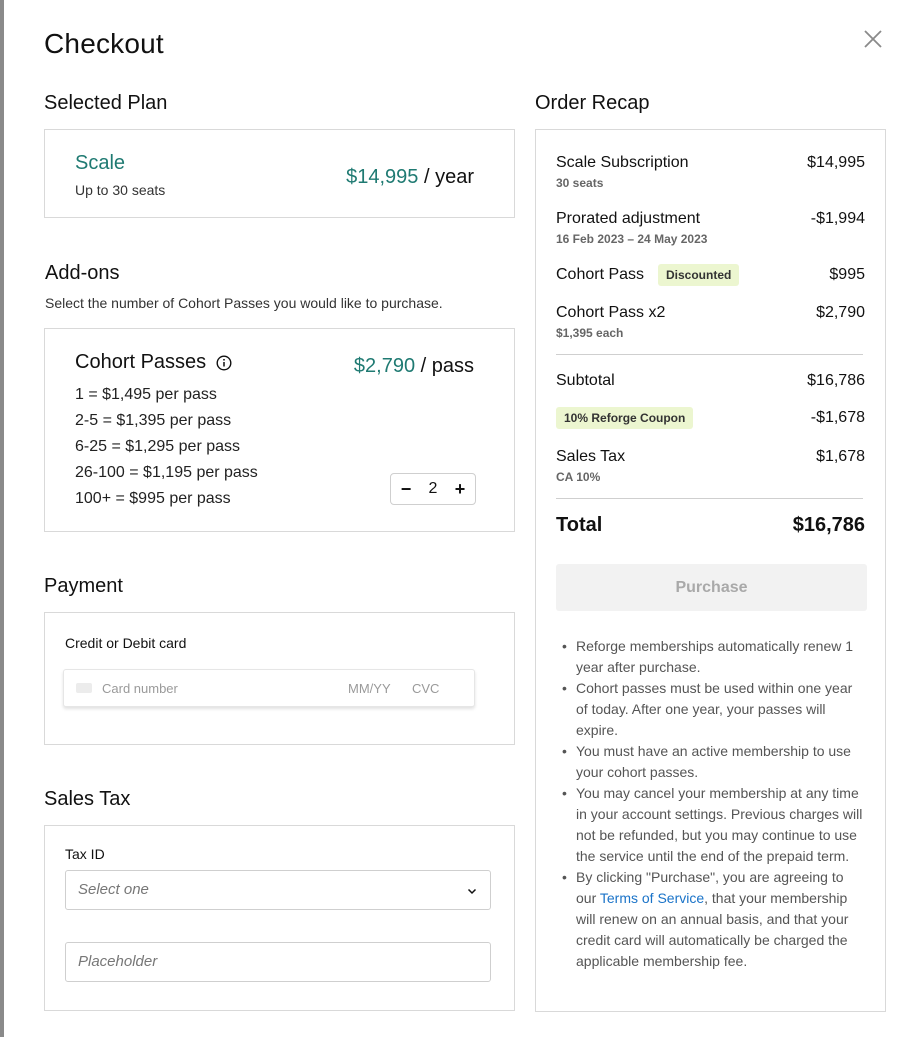 This screenshot has width=924, height=1037. What do you see at coordinates (600, 274) in the screenshot?
I see `line-item-label: Cohort Pass` at bounding box center [600, 274].